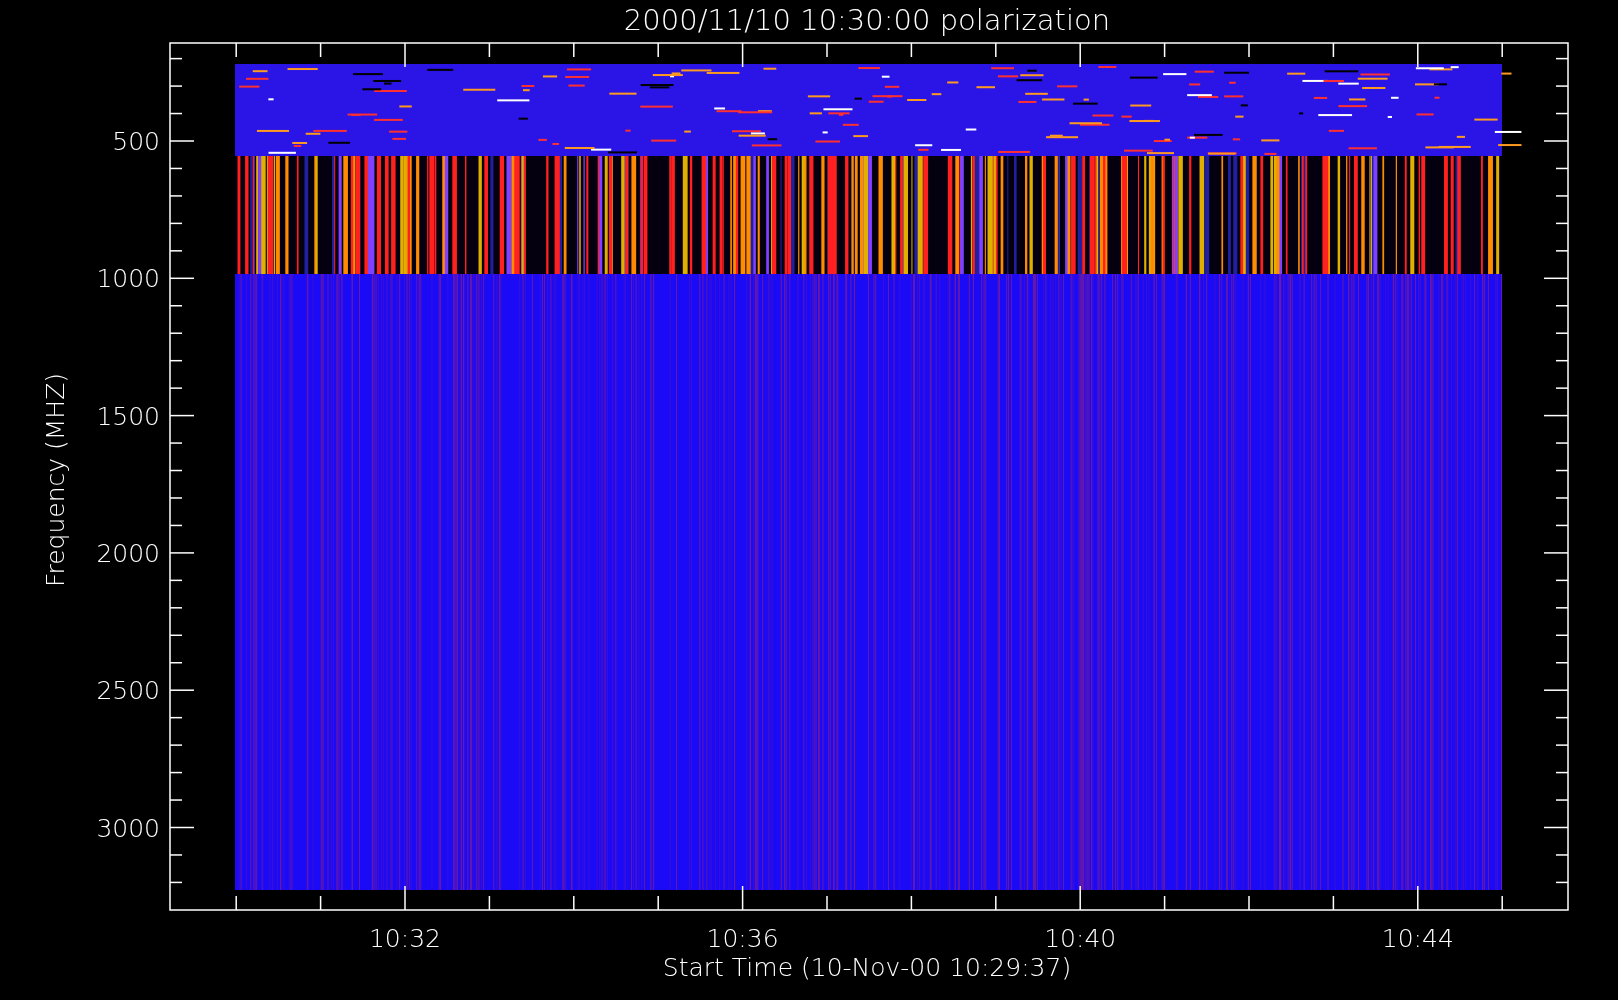 The width and height of the screenshot is (1618, 1000). I want to click on y-tick-label: 1000, so click(128, 279).